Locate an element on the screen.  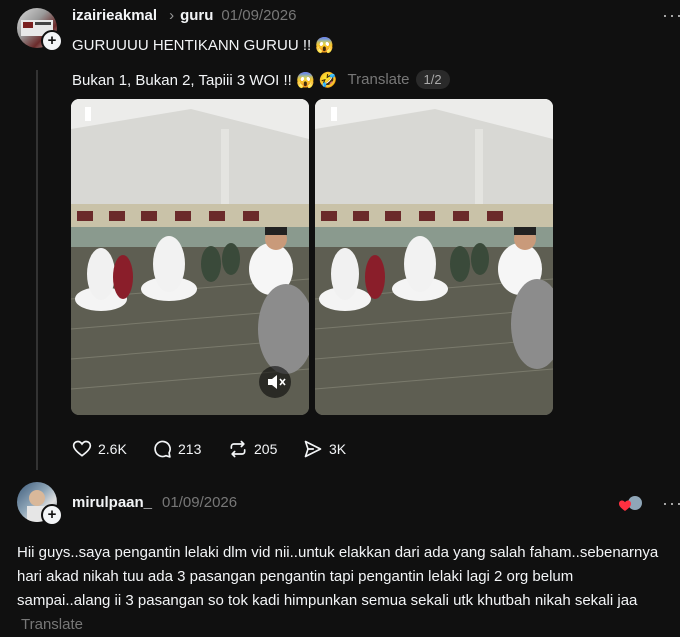
post-date: 01/09/2026 is located at coordinates (259, 15).